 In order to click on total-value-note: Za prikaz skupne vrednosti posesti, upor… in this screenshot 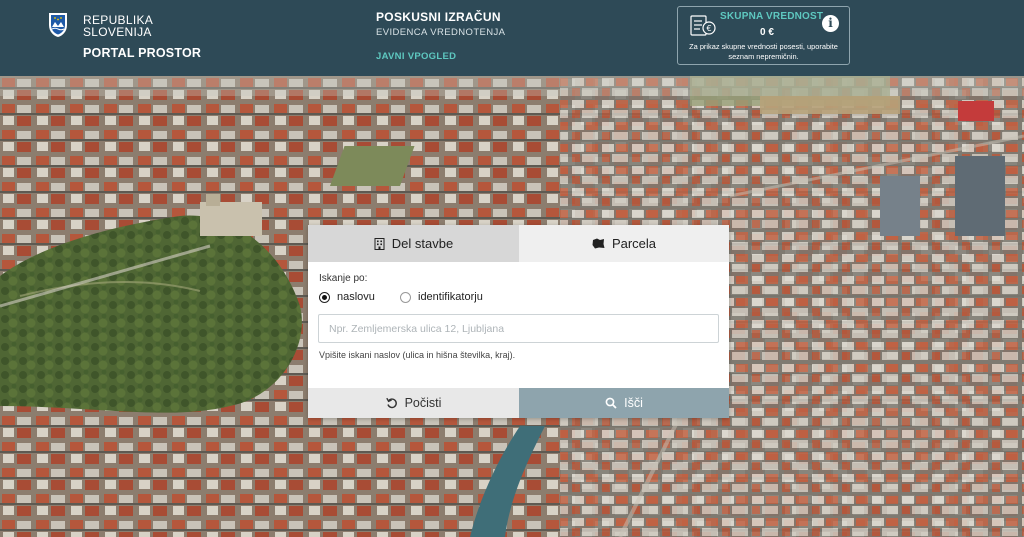, I will do `click(763, 51)`.